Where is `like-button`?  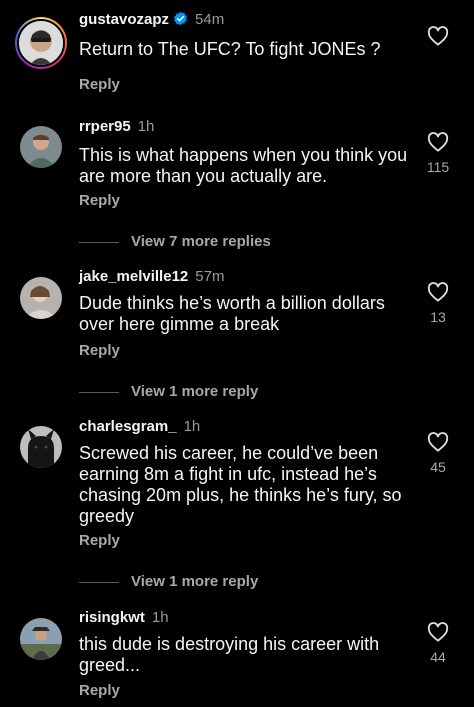 like-button is located at coordinates (438, 36).